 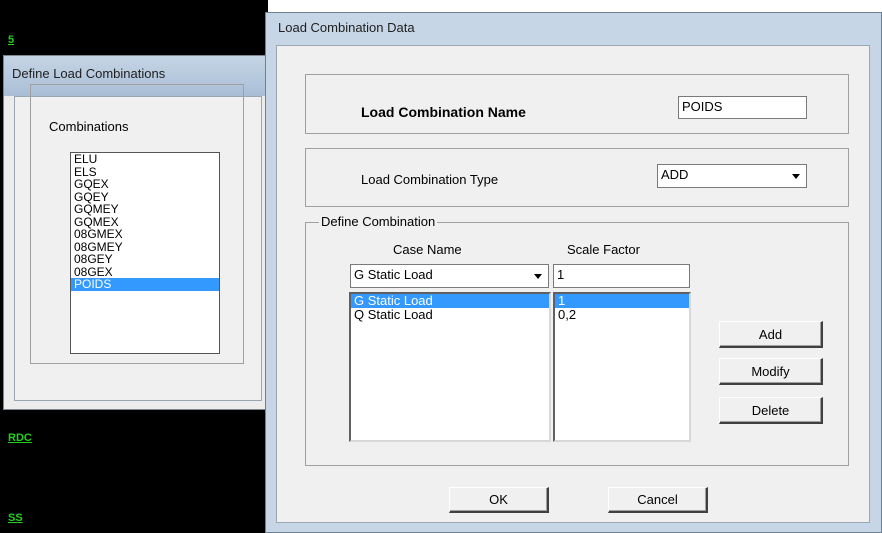 What do you see at coordinates (742, 107) in the screenshot?
I see `combination-name-input: POIDS` at bounding box center [742, 107].